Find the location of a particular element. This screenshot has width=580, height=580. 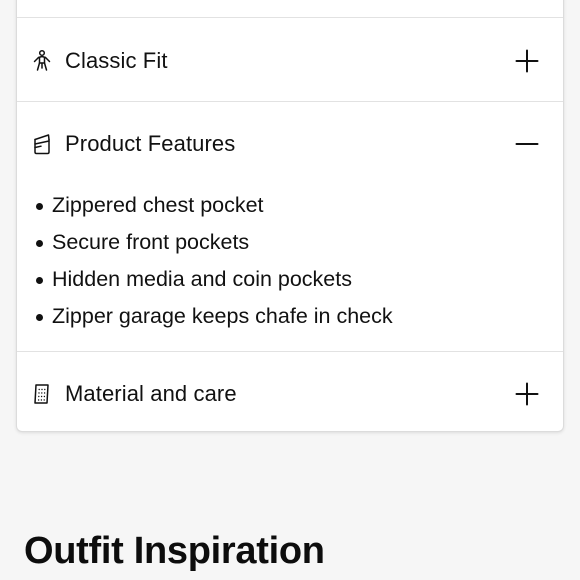

accordion-header-classic-fit: Classic Fit is located at coordinates (290, 61).